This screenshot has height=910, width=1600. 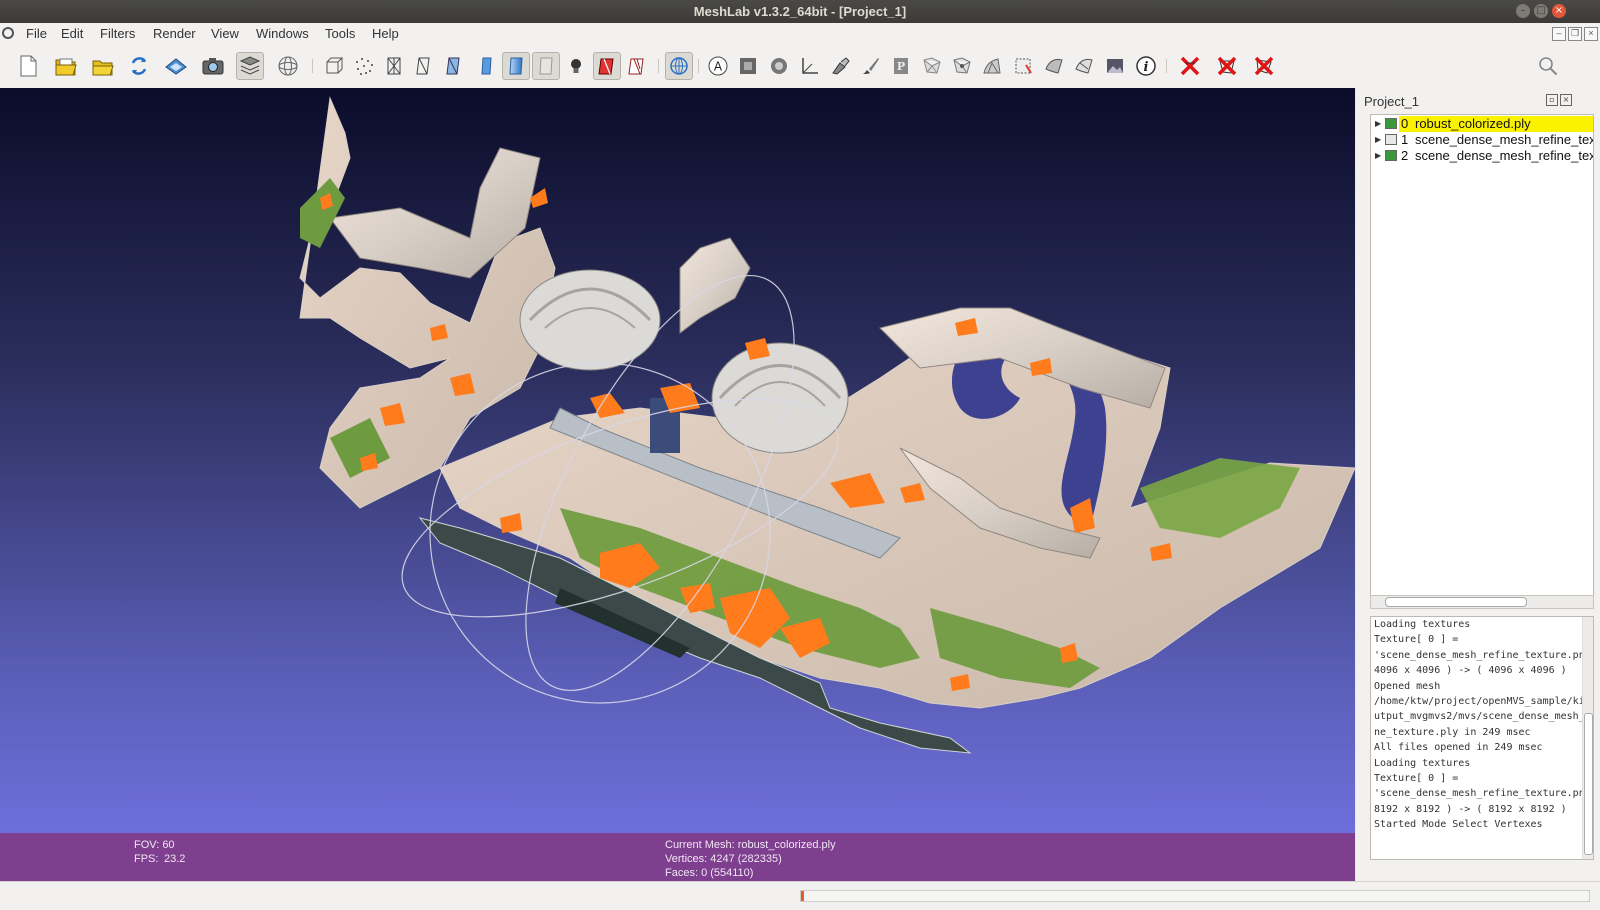 I want to click on layer-name: scene_dense_mesh_refine_tex, so click(x=1504, y=139).